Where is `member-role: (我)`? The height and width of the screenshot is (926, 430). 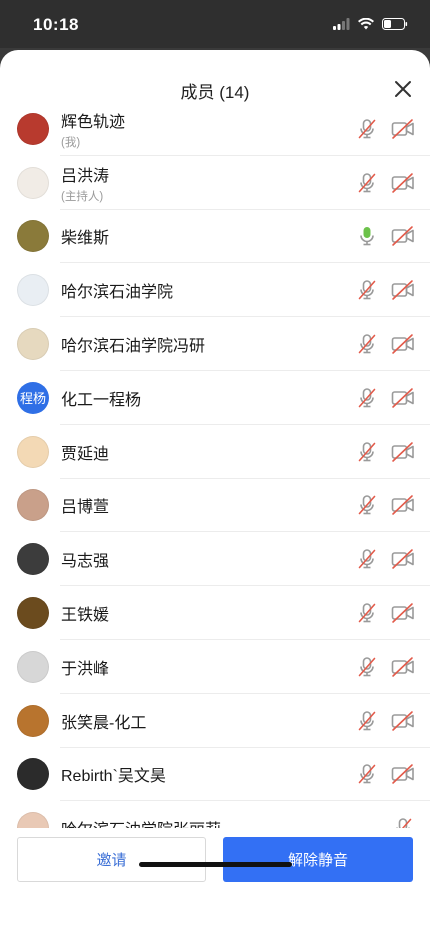
member-role: (我) is located at coordinates (71, 142).